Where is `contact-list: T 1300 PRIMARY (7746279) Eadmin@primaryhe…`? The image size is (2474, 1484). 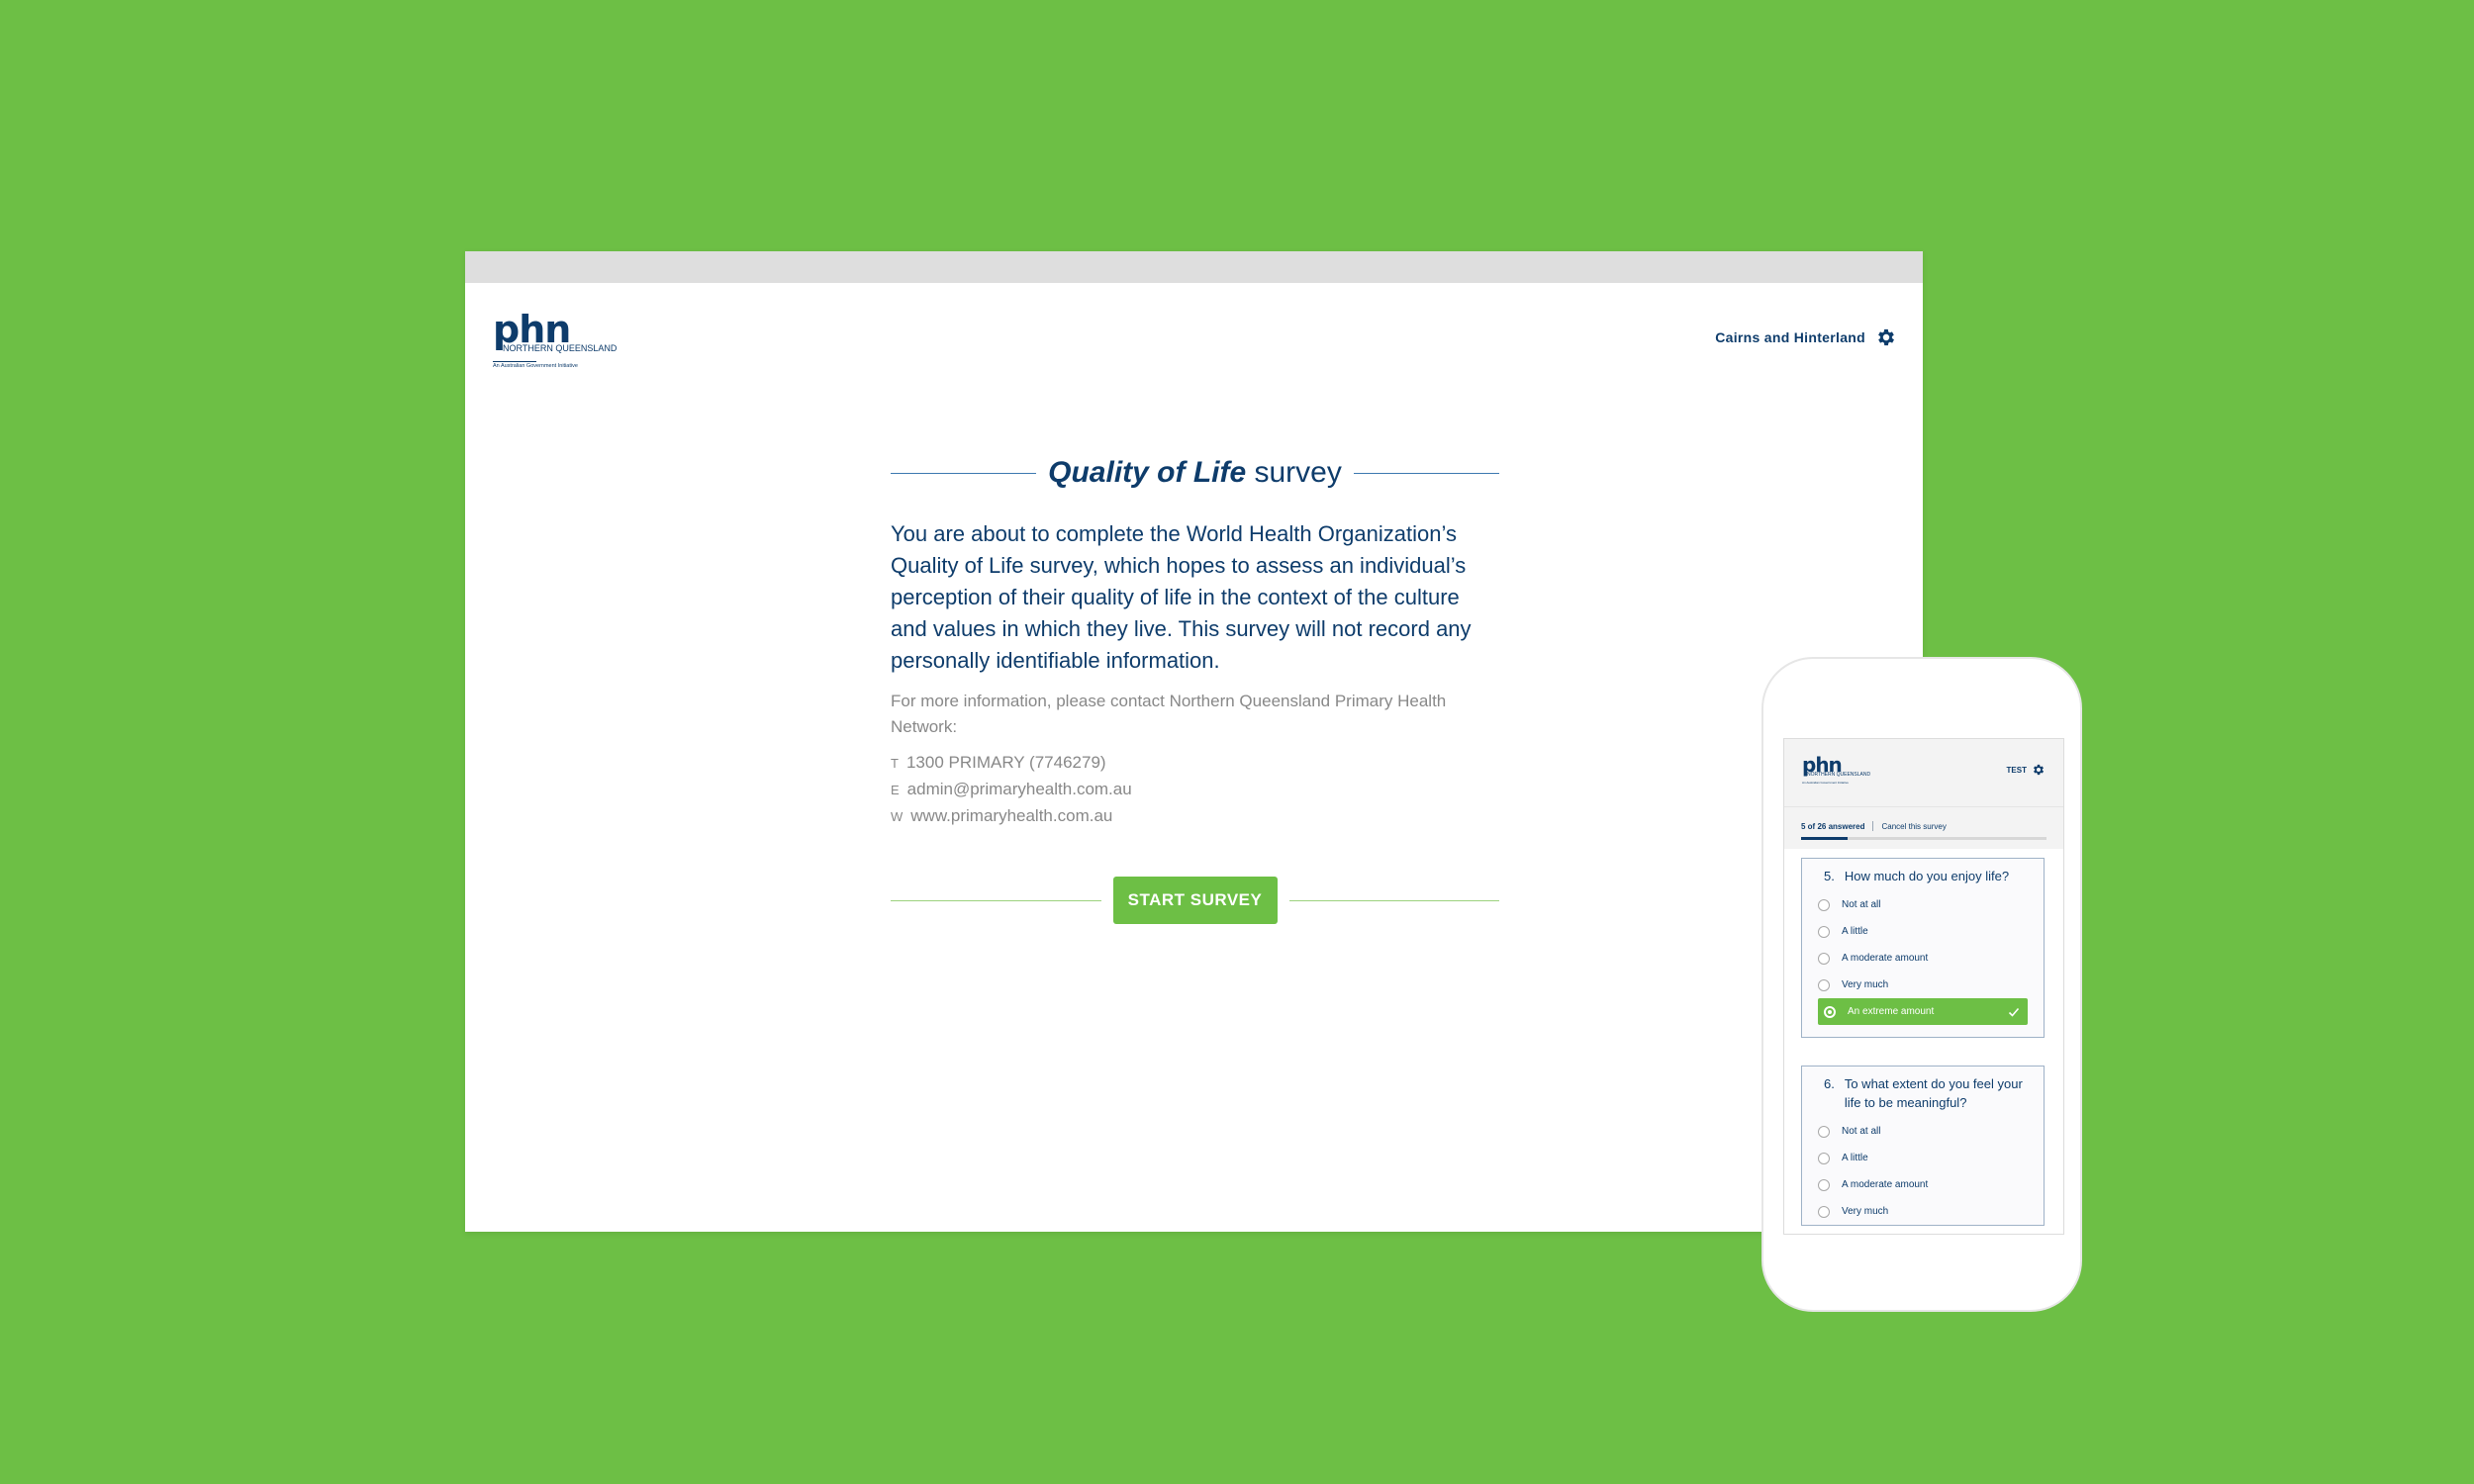 contact-list: T 1300 PRIMARY (7746279) Eadmin@primaryhe… is located at coordinates (1195, 790).